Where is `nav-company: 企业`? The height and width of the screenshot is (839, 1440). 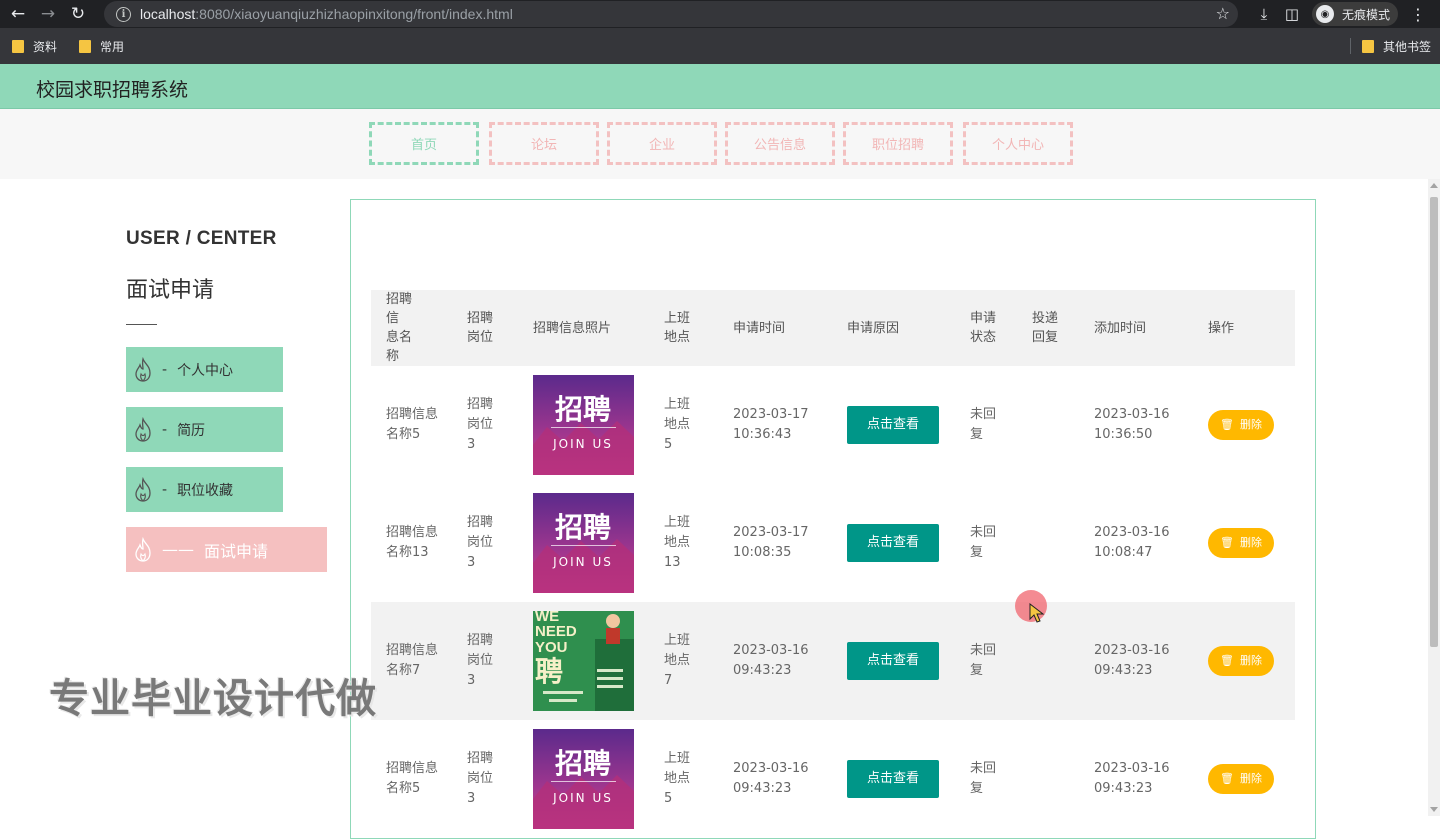 nav-company: 企业 is located at coordinates (662, 143).